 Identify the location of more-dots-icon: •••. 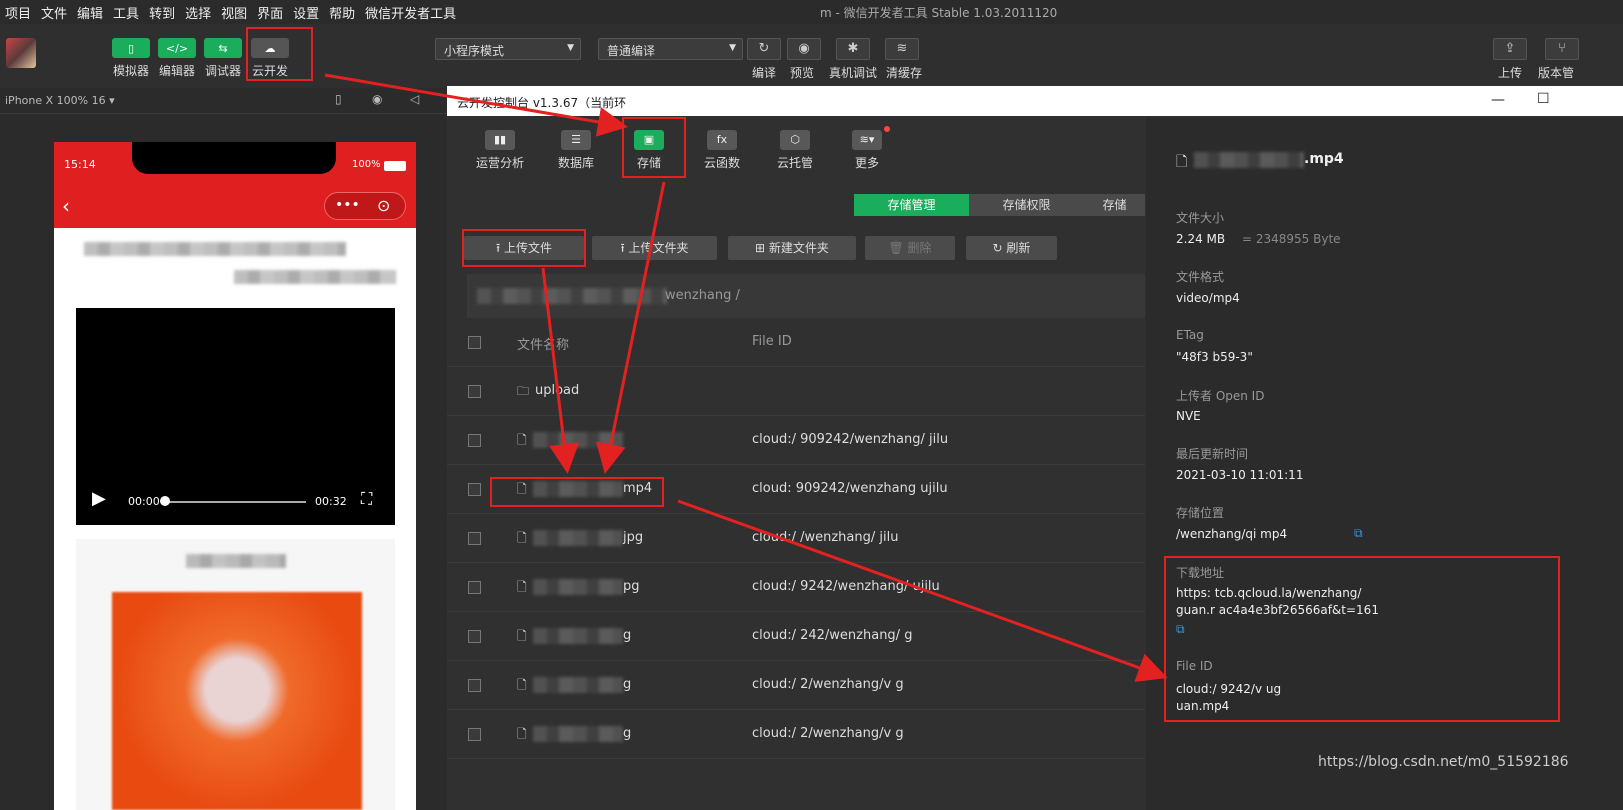
(347, 205).